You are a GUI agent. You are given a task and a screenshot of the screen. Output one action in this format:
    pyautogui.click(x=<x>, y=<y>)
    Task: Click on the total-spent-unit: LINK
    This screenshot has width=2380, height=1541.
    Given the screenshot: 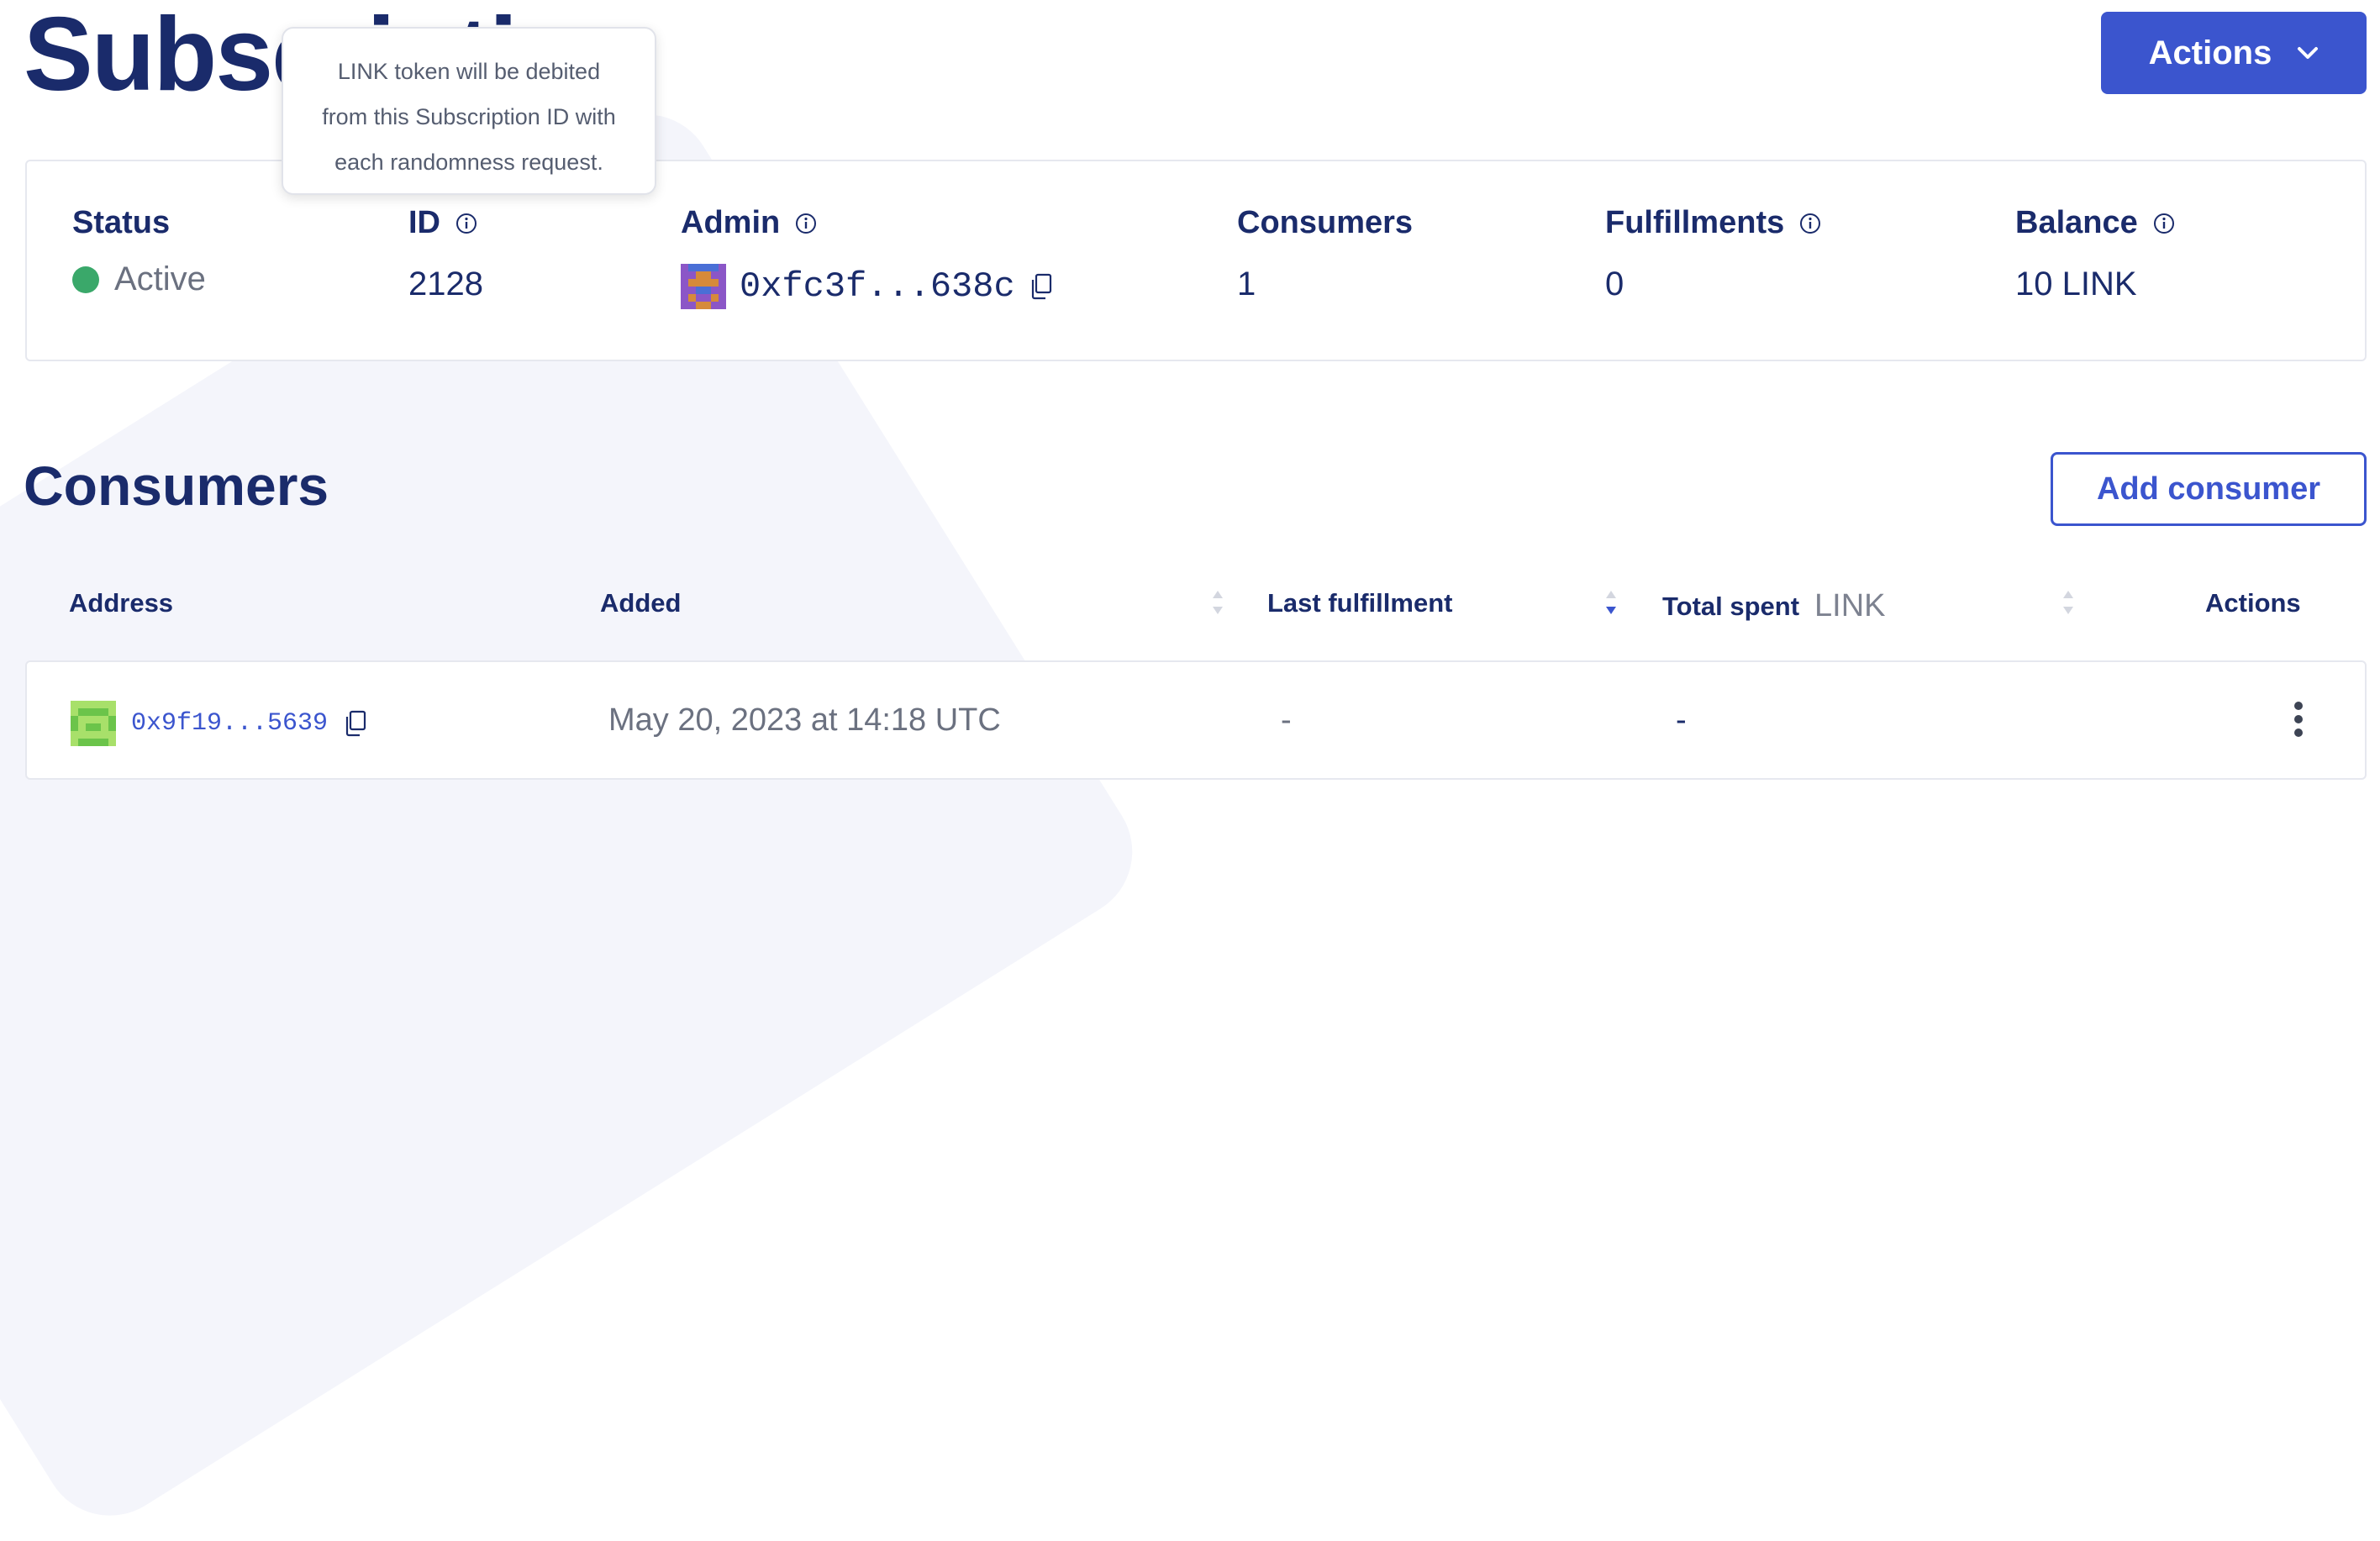 What is the action you would take?
    pyautogui.click(x=1850, y=605)
    